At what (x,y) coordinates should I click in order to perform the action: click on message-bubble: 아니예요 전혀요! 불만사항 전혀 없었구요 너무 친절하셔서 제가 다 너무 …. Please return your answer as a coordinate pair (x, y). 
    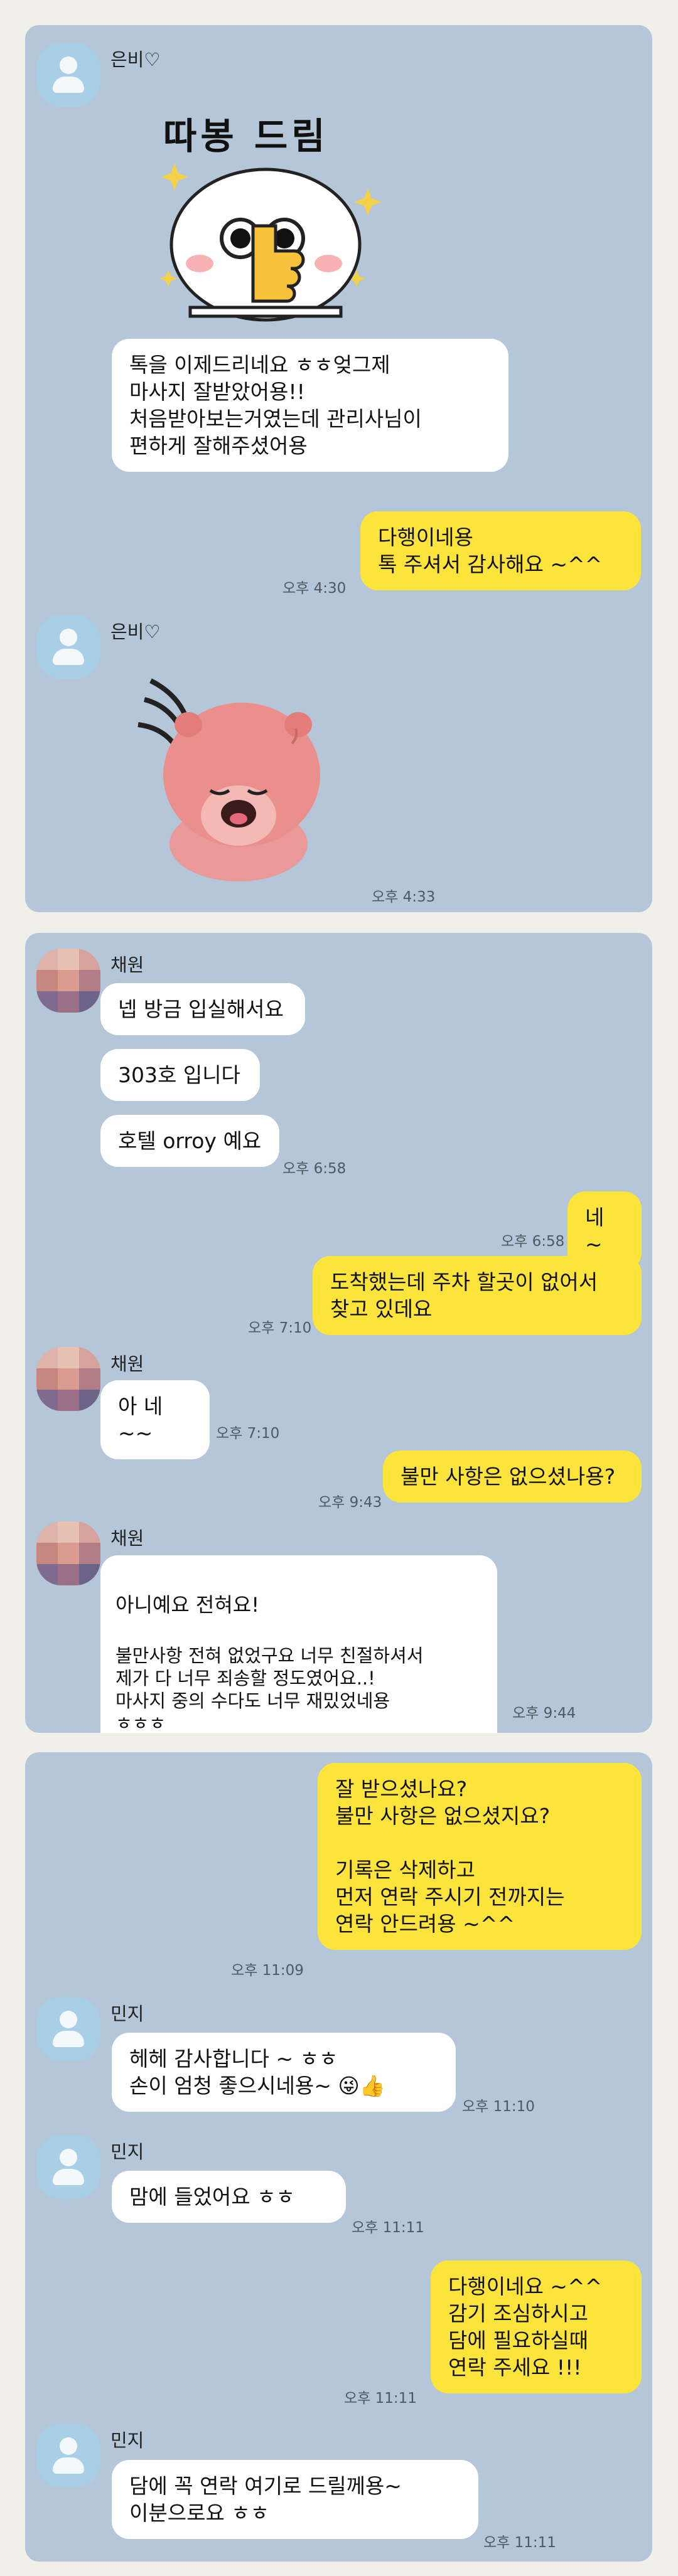
    Looking at the image, I should click on (298, 1644).